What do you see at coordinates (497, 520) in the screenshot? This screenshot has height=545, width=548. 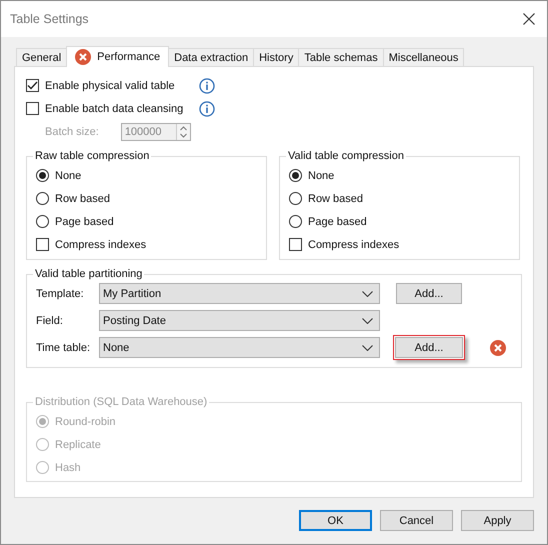 I see `dialog-button: Apply` at bounding box center [497, 520].